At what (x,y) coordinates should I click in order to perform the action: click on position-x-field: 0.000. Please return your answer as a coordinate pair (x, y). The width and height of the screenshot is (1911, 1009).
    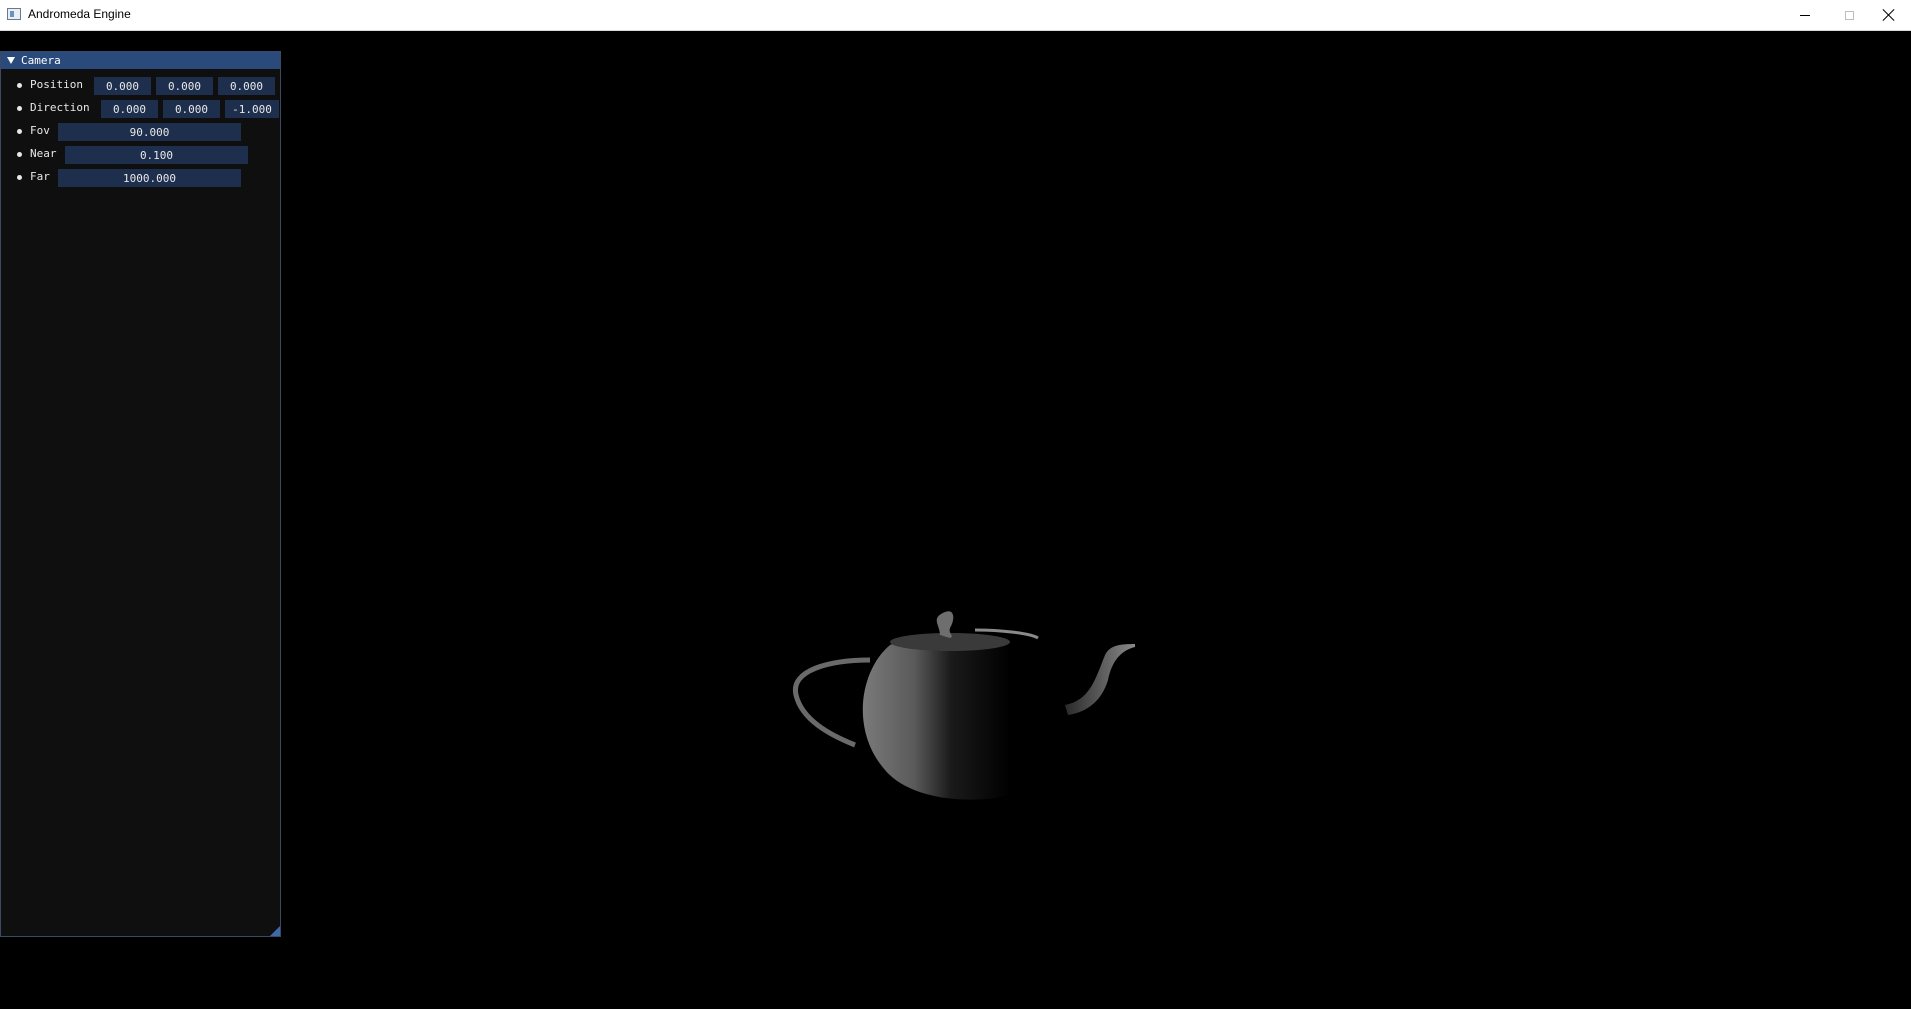
    Looking at the image, I should click on (122, 86).